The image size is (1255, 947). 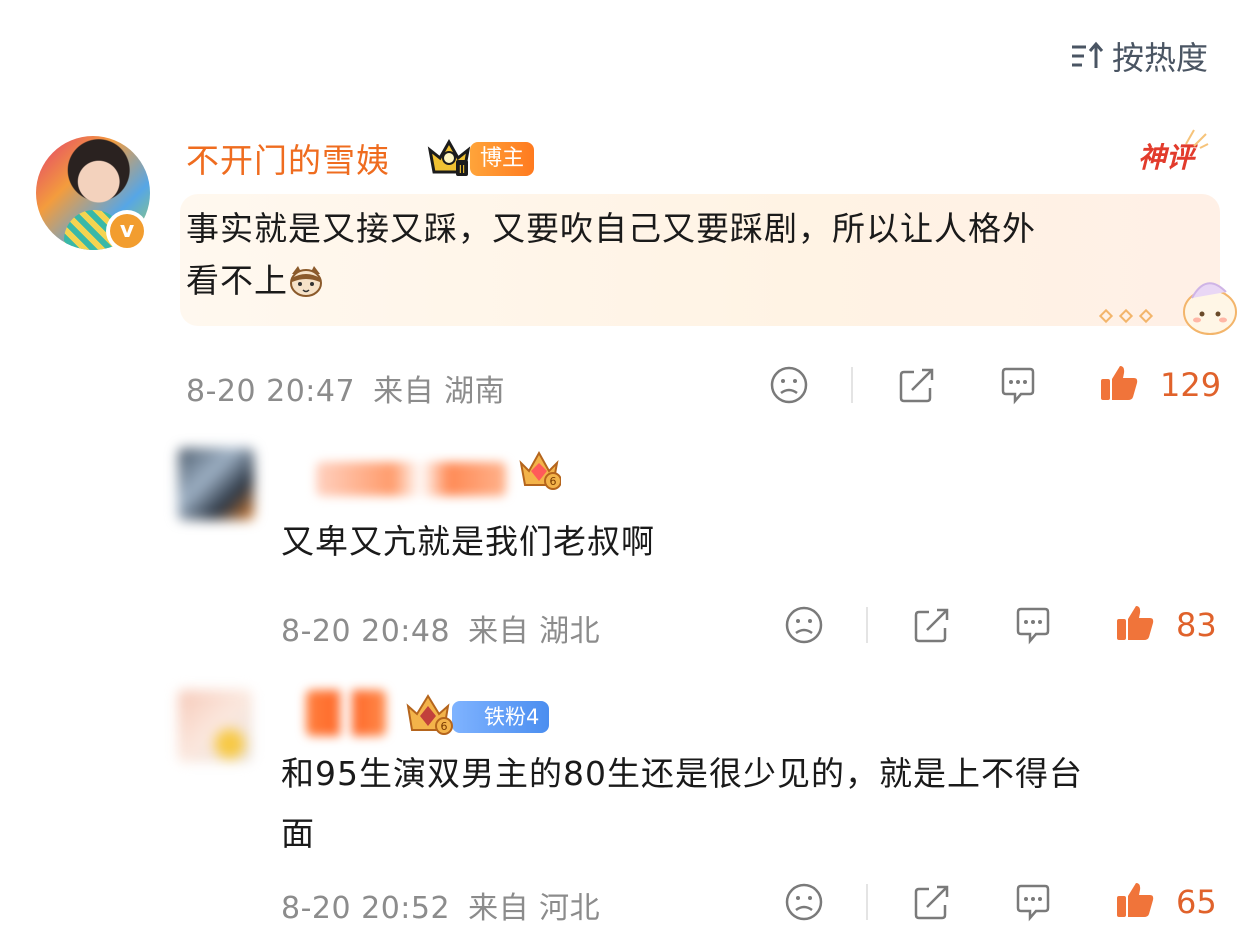 I want to click on reply-meta: 8-20 20:52 来自 河北, so click(x=440, y=905).